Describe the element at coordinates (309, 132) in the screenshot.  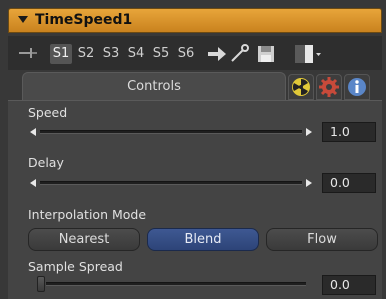
I see `speed-increase-arrow-icon` at that location.